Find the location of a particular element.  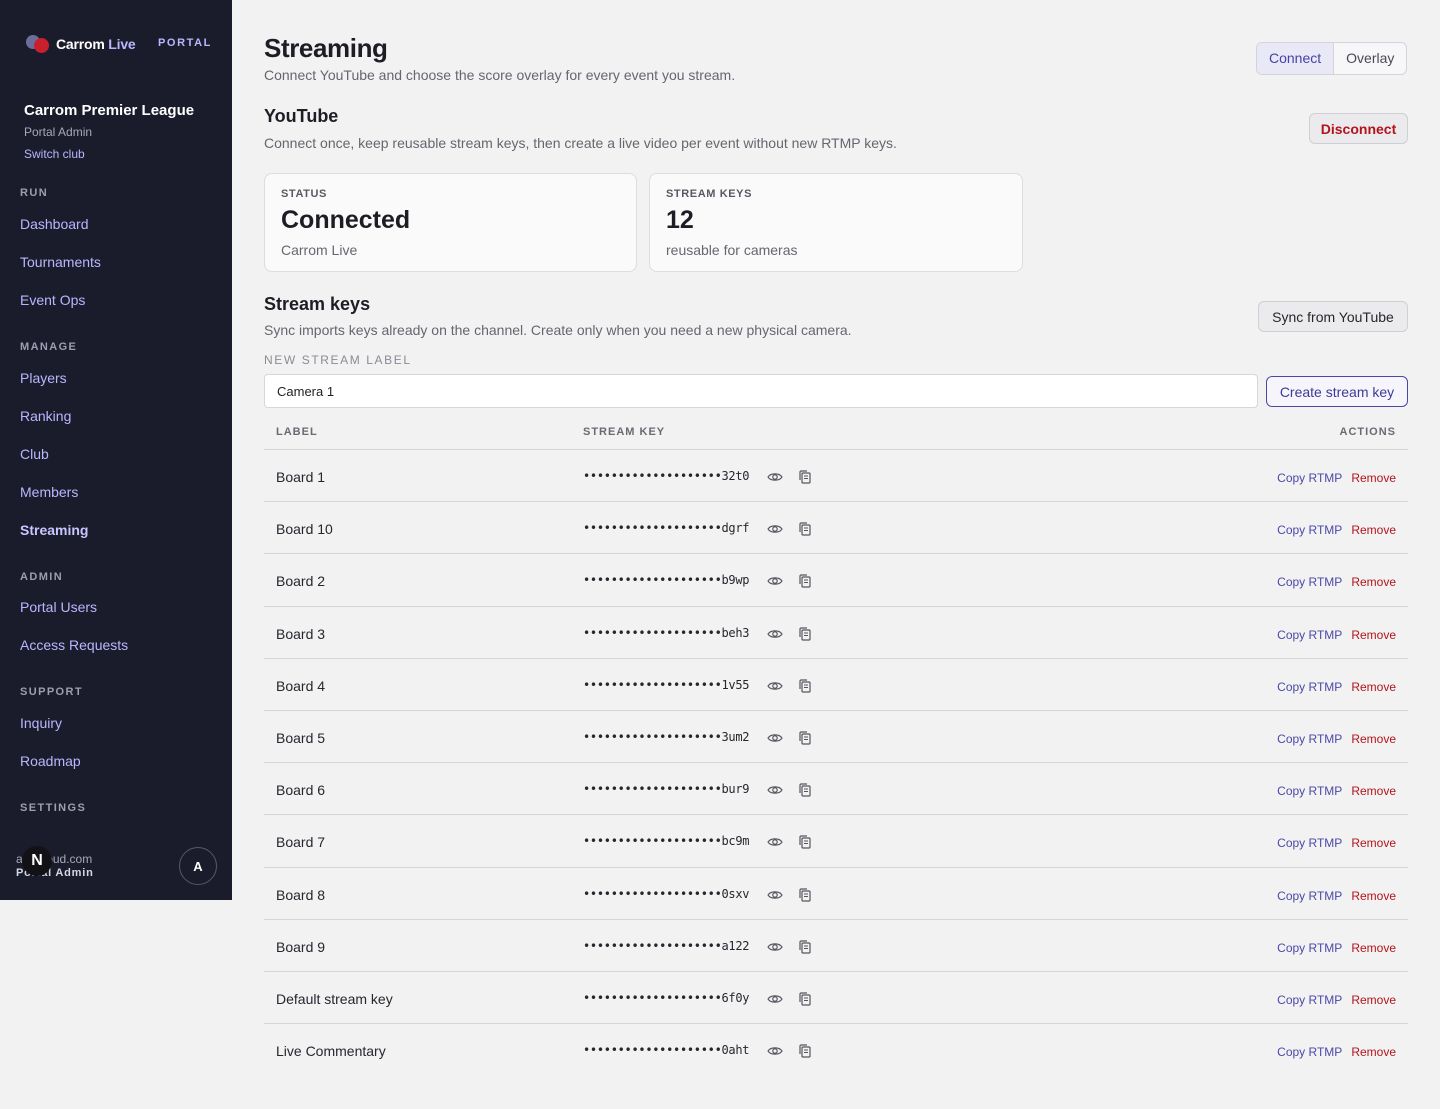

tab-connect: Connect is located at coordinates (1296, 58).